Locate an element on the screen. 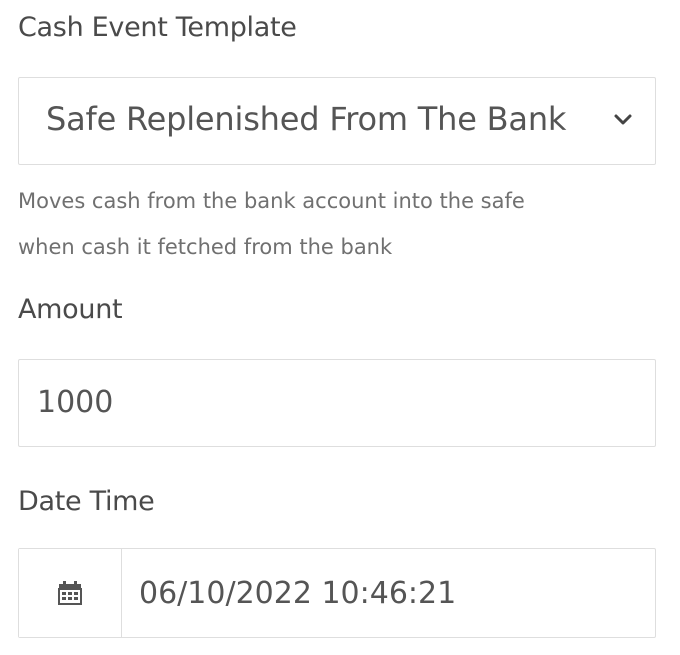 The width and height of the screenshot is (680, 655). amount-value: 1000 is located at coordinates (75, 402).